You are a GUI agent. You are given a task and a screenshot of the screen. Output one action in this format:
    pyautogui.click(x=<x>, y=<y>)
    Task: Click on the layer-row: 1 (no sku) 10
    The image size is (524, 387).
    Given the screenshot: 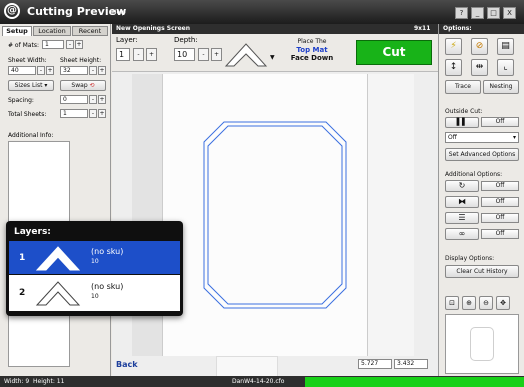 What is the action you would take?
    pyautogui.click(x=94, y=257)
    